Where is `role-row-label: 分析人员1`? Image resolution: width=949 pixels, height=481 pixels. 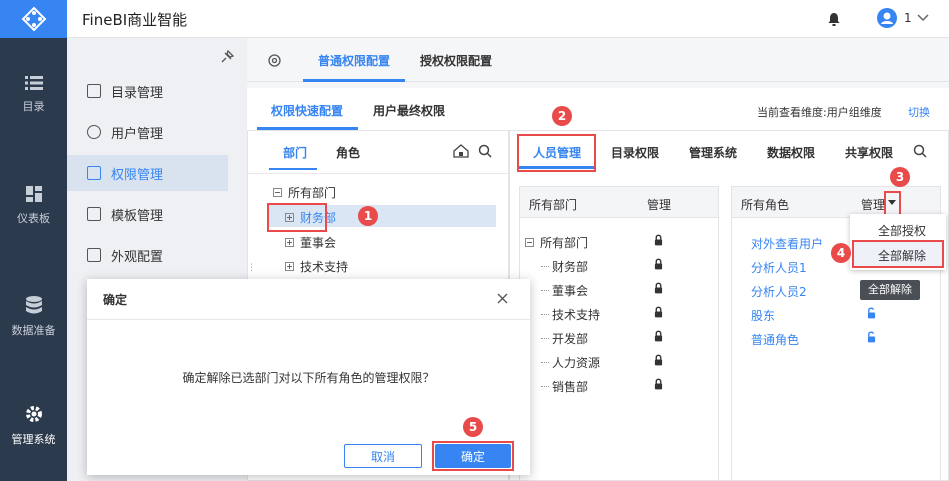 role-row-label: 分析人员1 is located at coordinates (779, 267).